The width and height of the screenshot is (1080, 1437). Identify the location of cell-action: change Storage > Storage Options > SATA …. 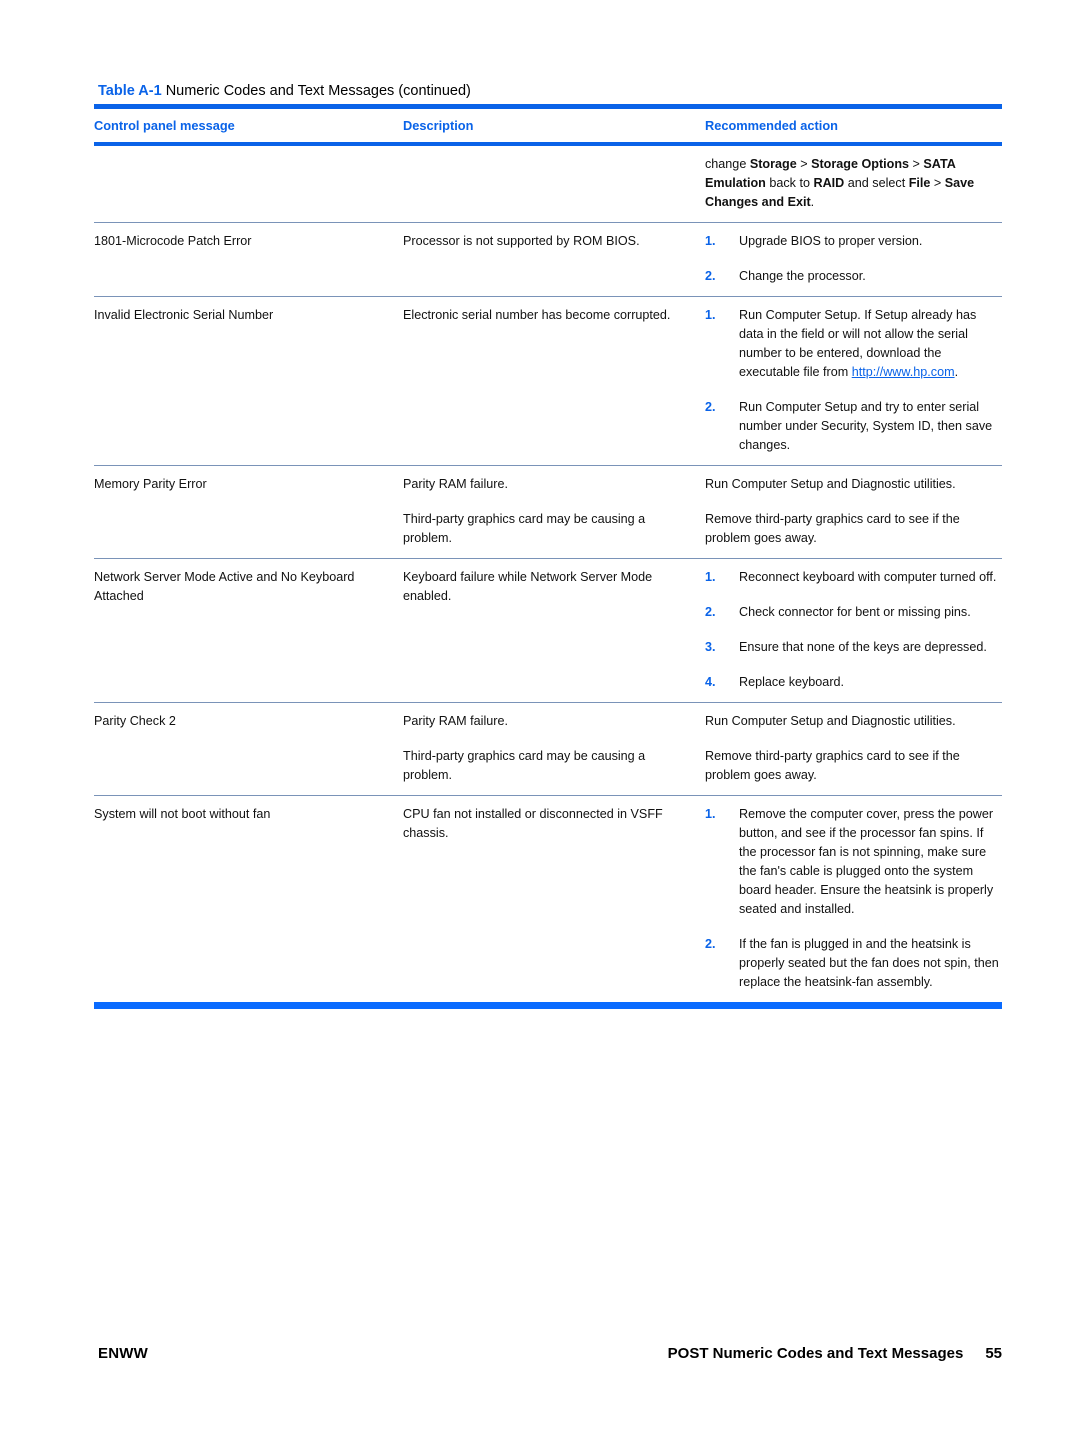
(853, 183).